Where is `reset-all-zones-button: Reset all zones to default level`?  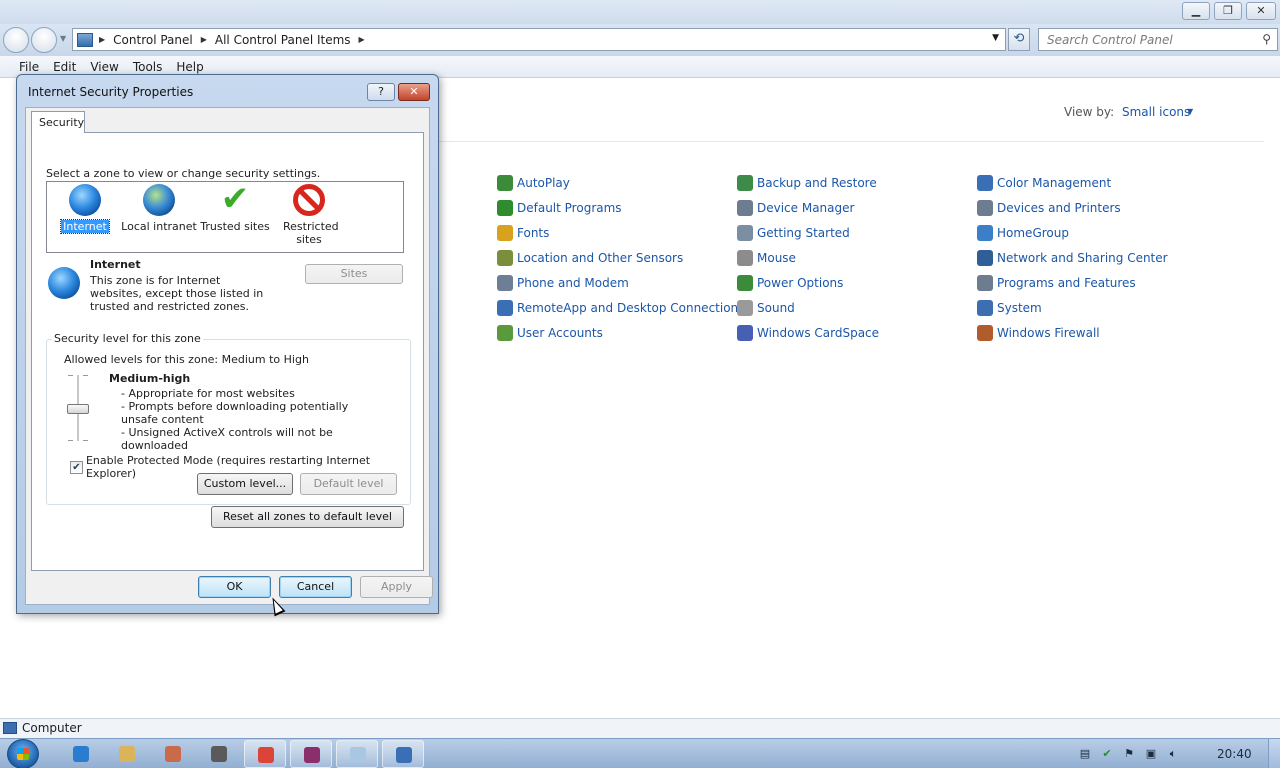 reset-all-zones-button: Reset all zones to default level is located at coordinates (307, 517).